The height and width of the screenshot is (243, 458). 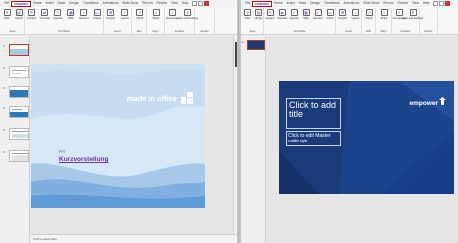 What do you see at coordinates (235, 135) in the screenshot?
I see `vertical-scrollbar` at bounding box center [235, 135].